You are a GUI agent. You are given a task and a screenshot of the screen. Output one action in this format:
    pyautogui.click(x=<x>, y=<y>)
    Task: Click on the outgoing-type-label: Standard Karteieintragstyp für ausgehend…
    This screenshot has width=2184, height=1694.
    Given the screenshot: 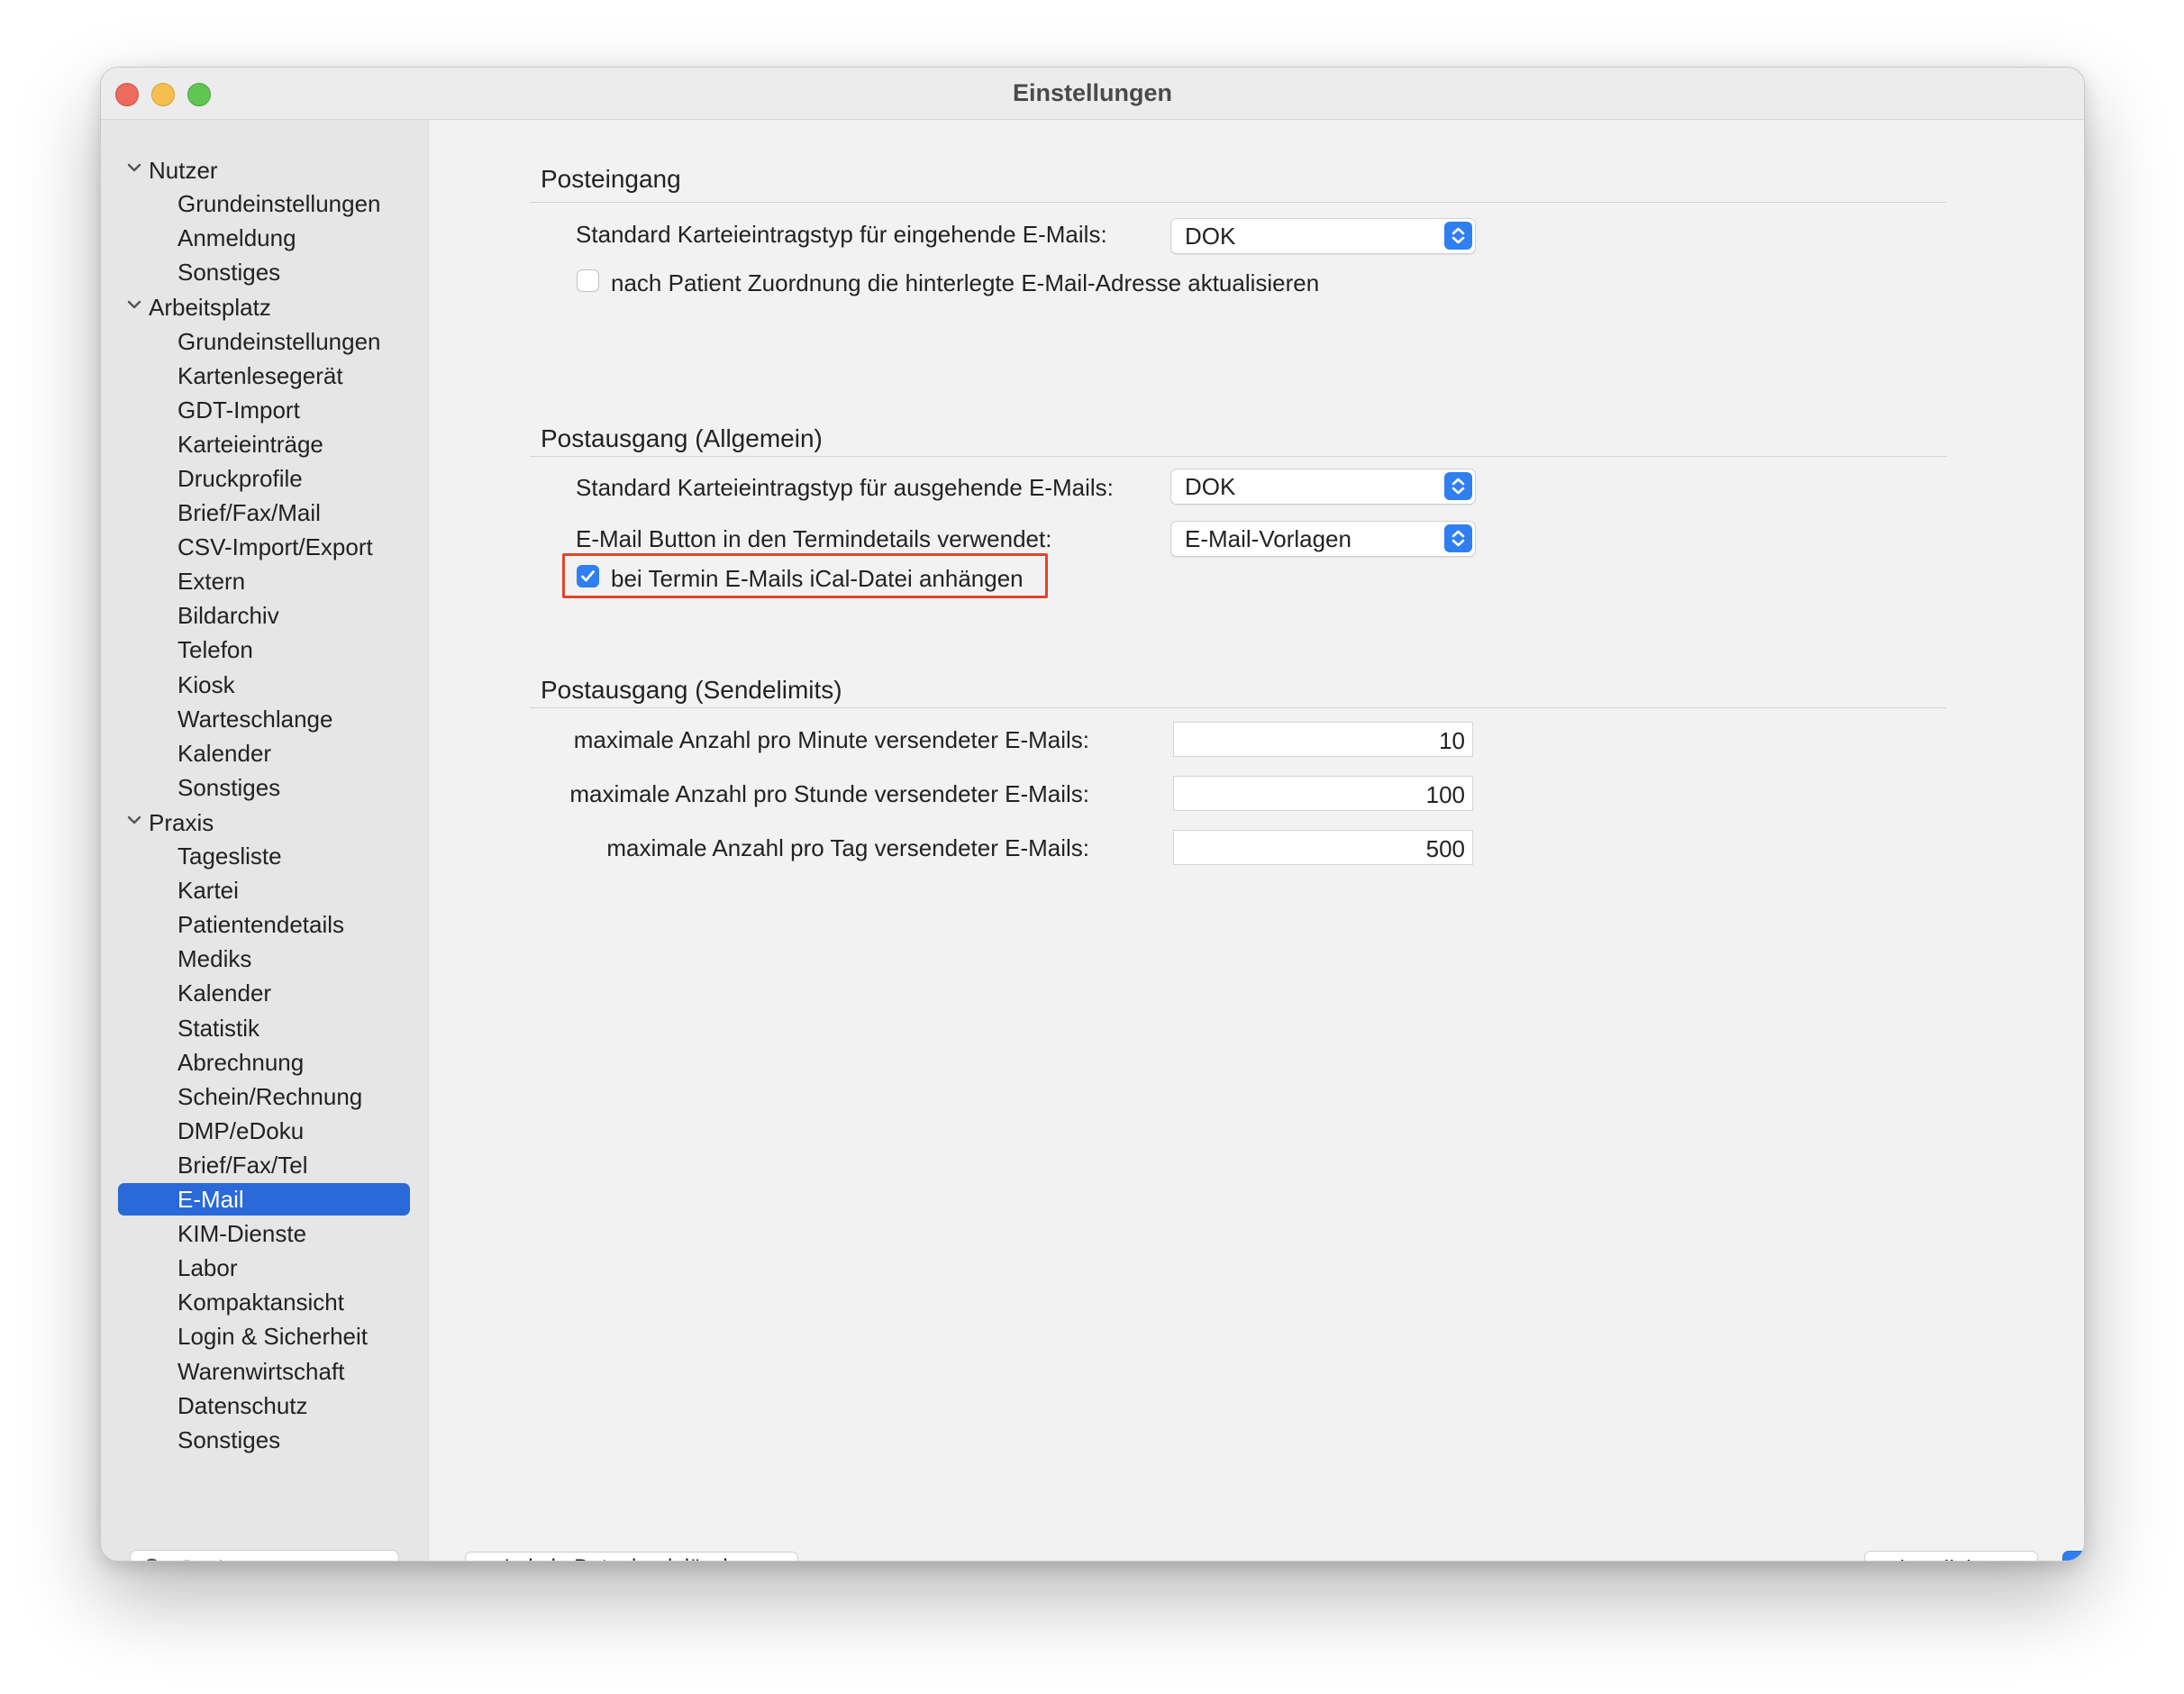 What is the action you would take?
    pyautogui.click(x=845, y=488)
    